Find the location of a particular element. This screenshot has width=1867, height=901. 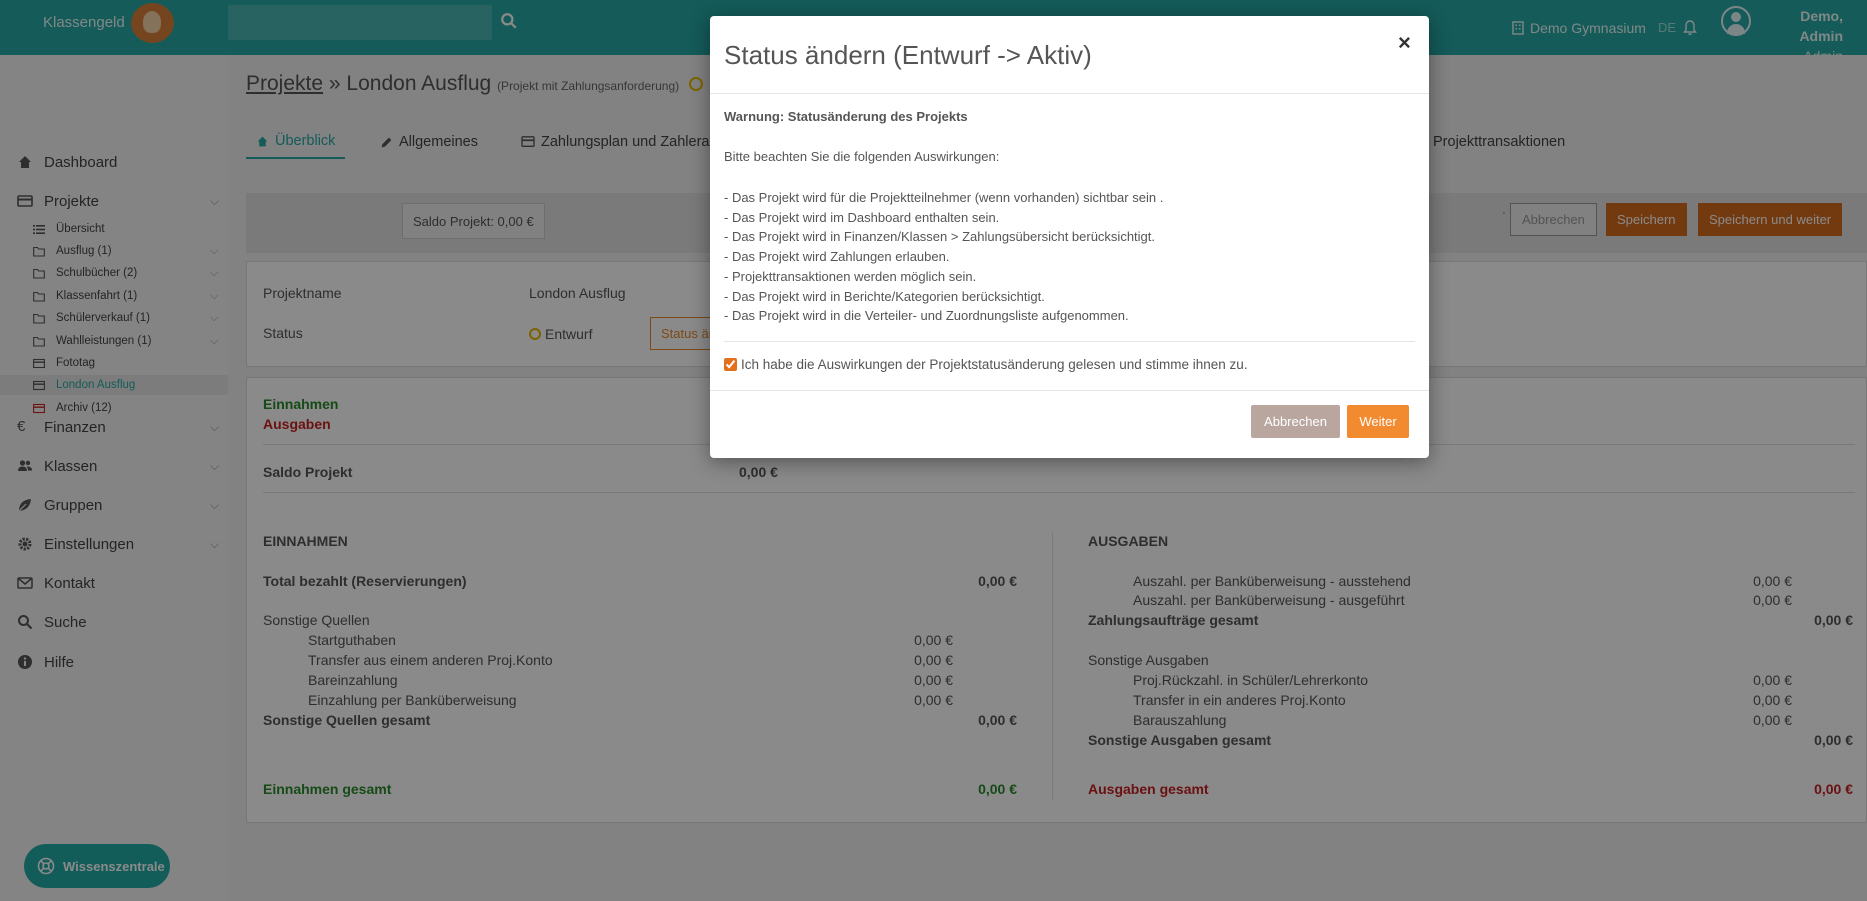

effect-item: - Das Projekt wird Zahlungen erlauben. is located at coordinates (837, 257).